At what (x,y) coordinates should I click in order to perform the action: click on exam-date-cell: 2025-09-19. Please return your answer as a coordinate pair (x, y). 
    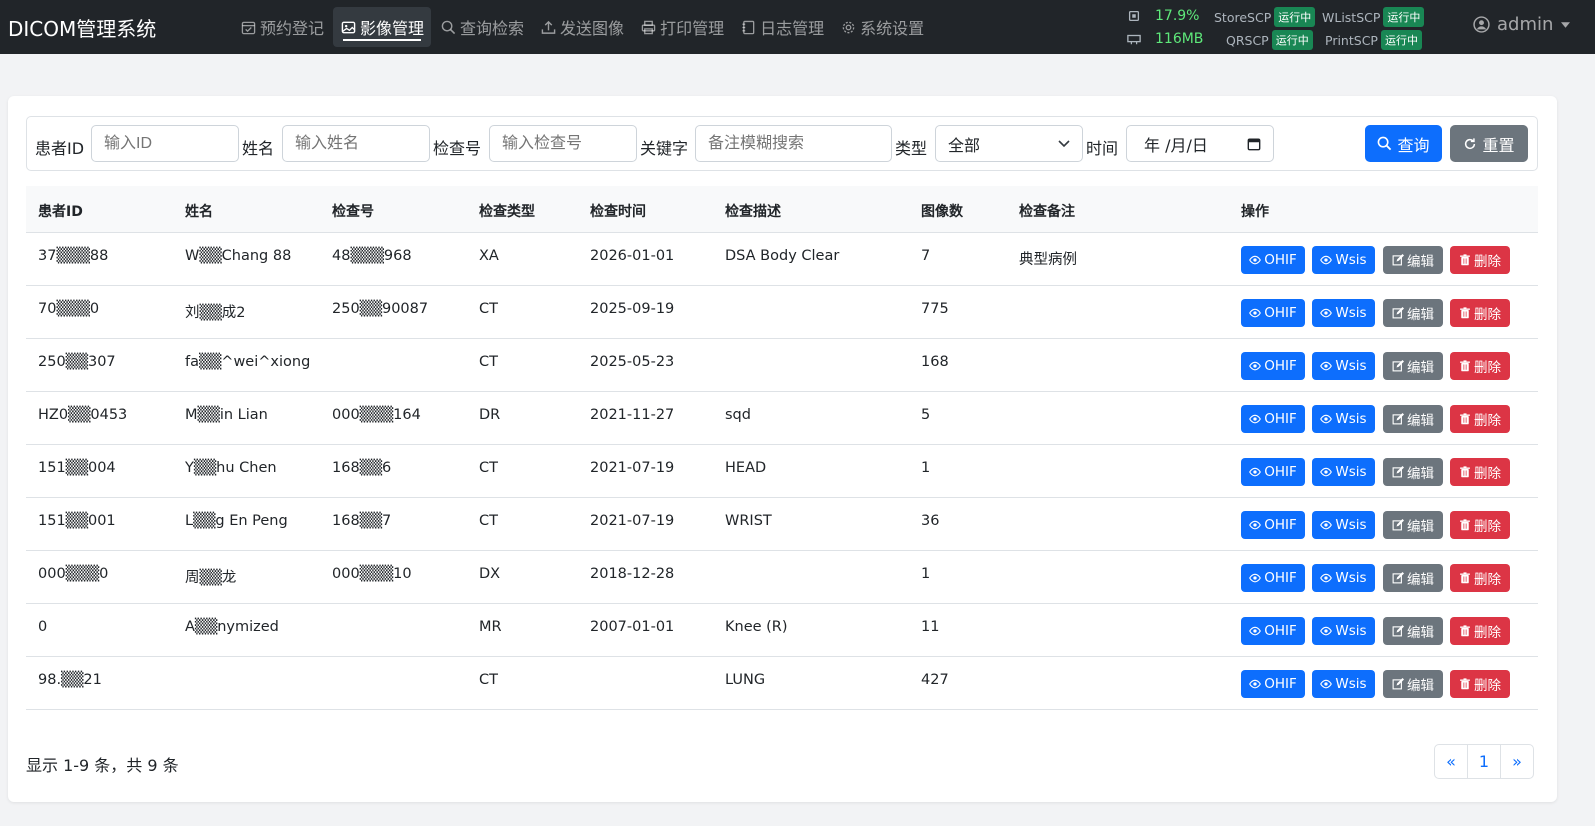
    Looking at the image, I should click on (632, 309).